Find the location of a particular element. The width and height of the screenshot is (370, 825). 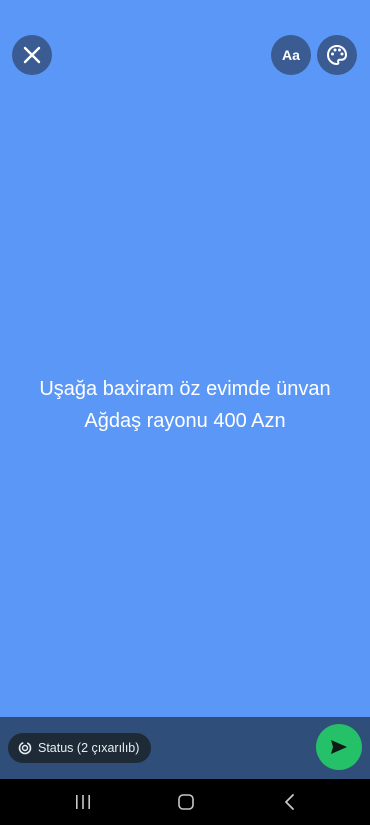

back-button is located at coordinates (290, 802).